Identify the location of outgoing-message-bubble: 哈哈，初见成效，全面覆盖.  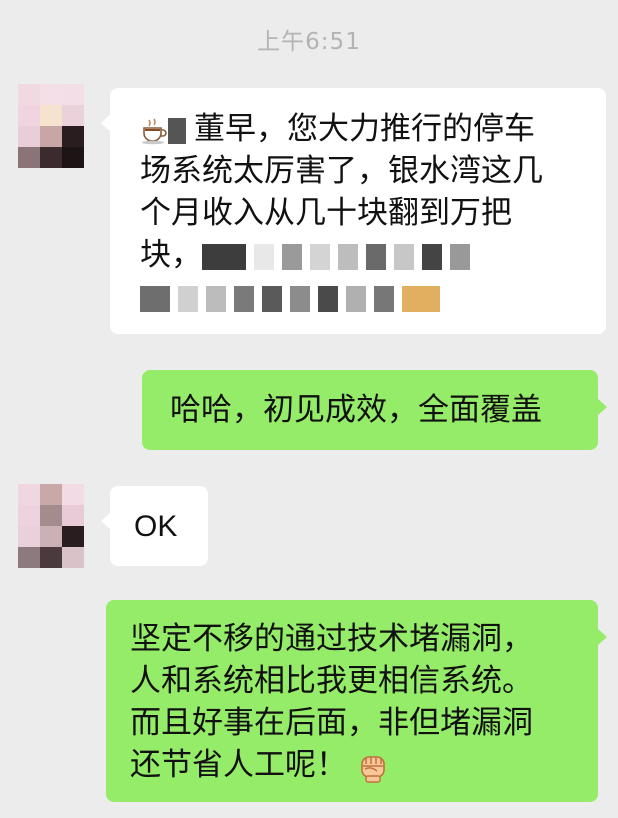
(374, 410).